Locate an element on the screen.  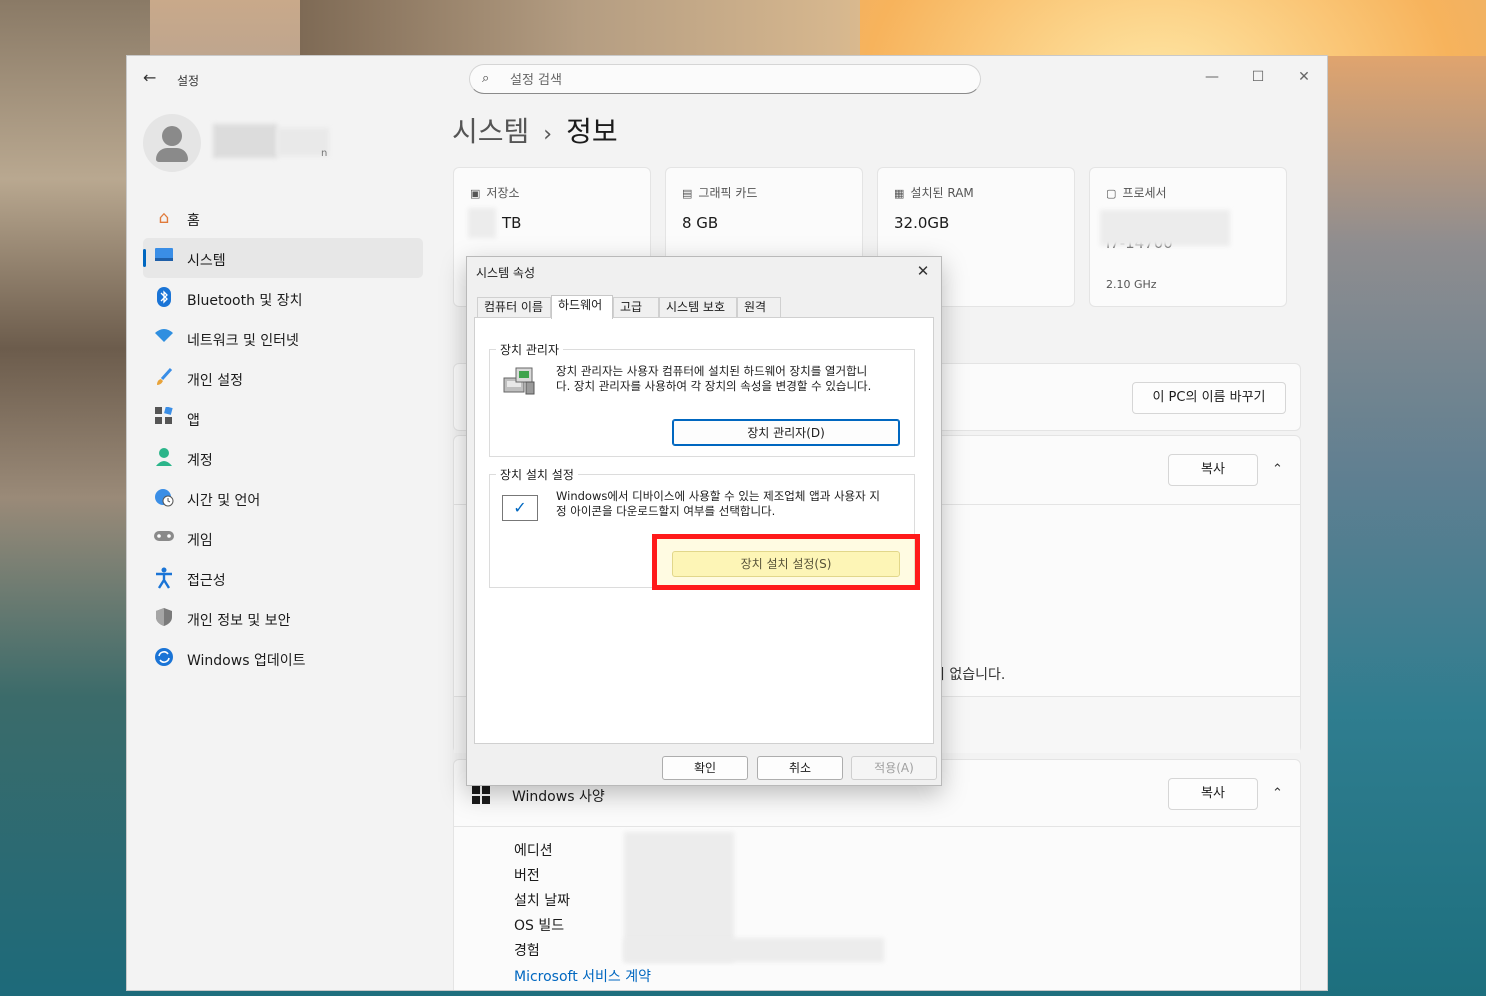
card-label: 저장소 is located at coordinates (503, 193).